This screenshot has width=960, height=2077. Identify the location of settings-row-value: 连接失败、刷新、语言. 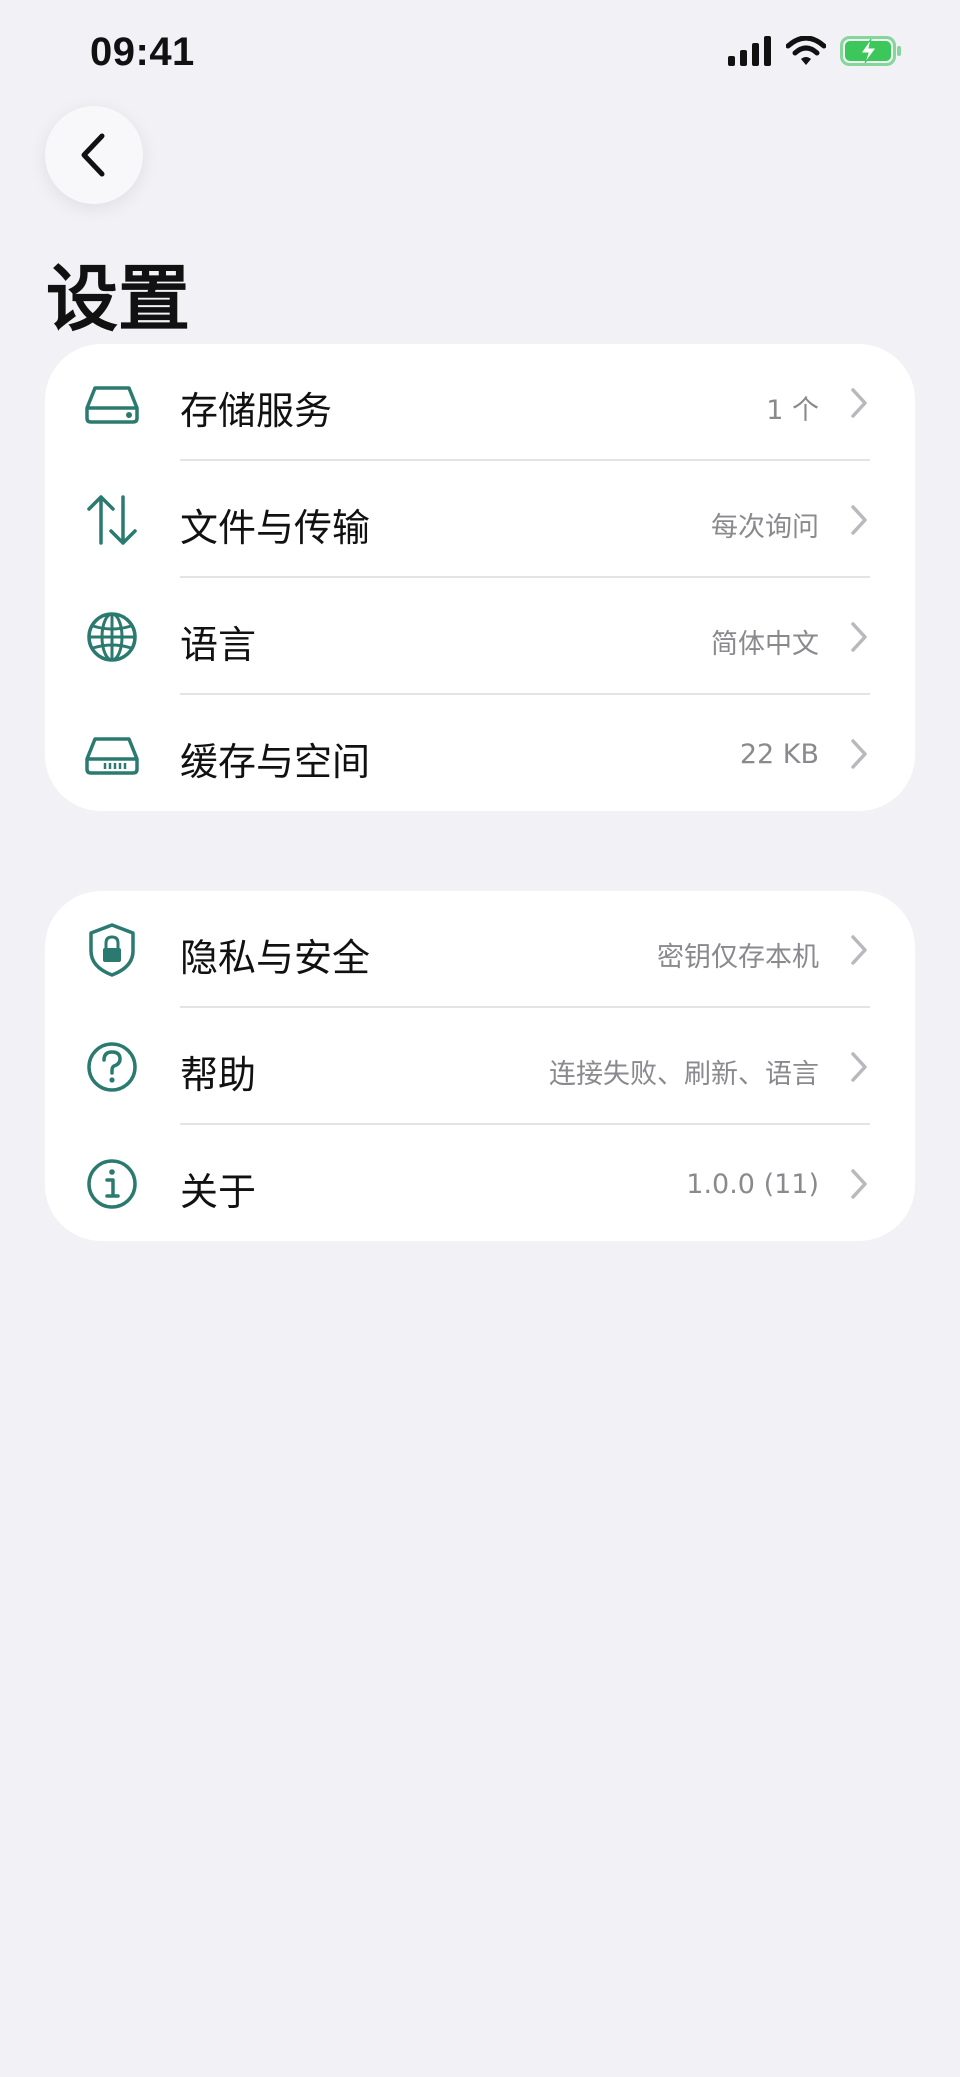
(684, 1074).